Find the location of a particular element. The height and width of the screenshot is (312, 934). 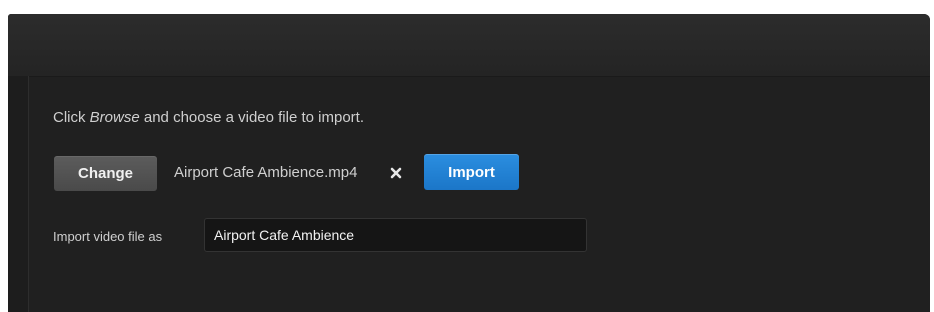

import-as-label: Import video file as is located at coordinates (108, 236).